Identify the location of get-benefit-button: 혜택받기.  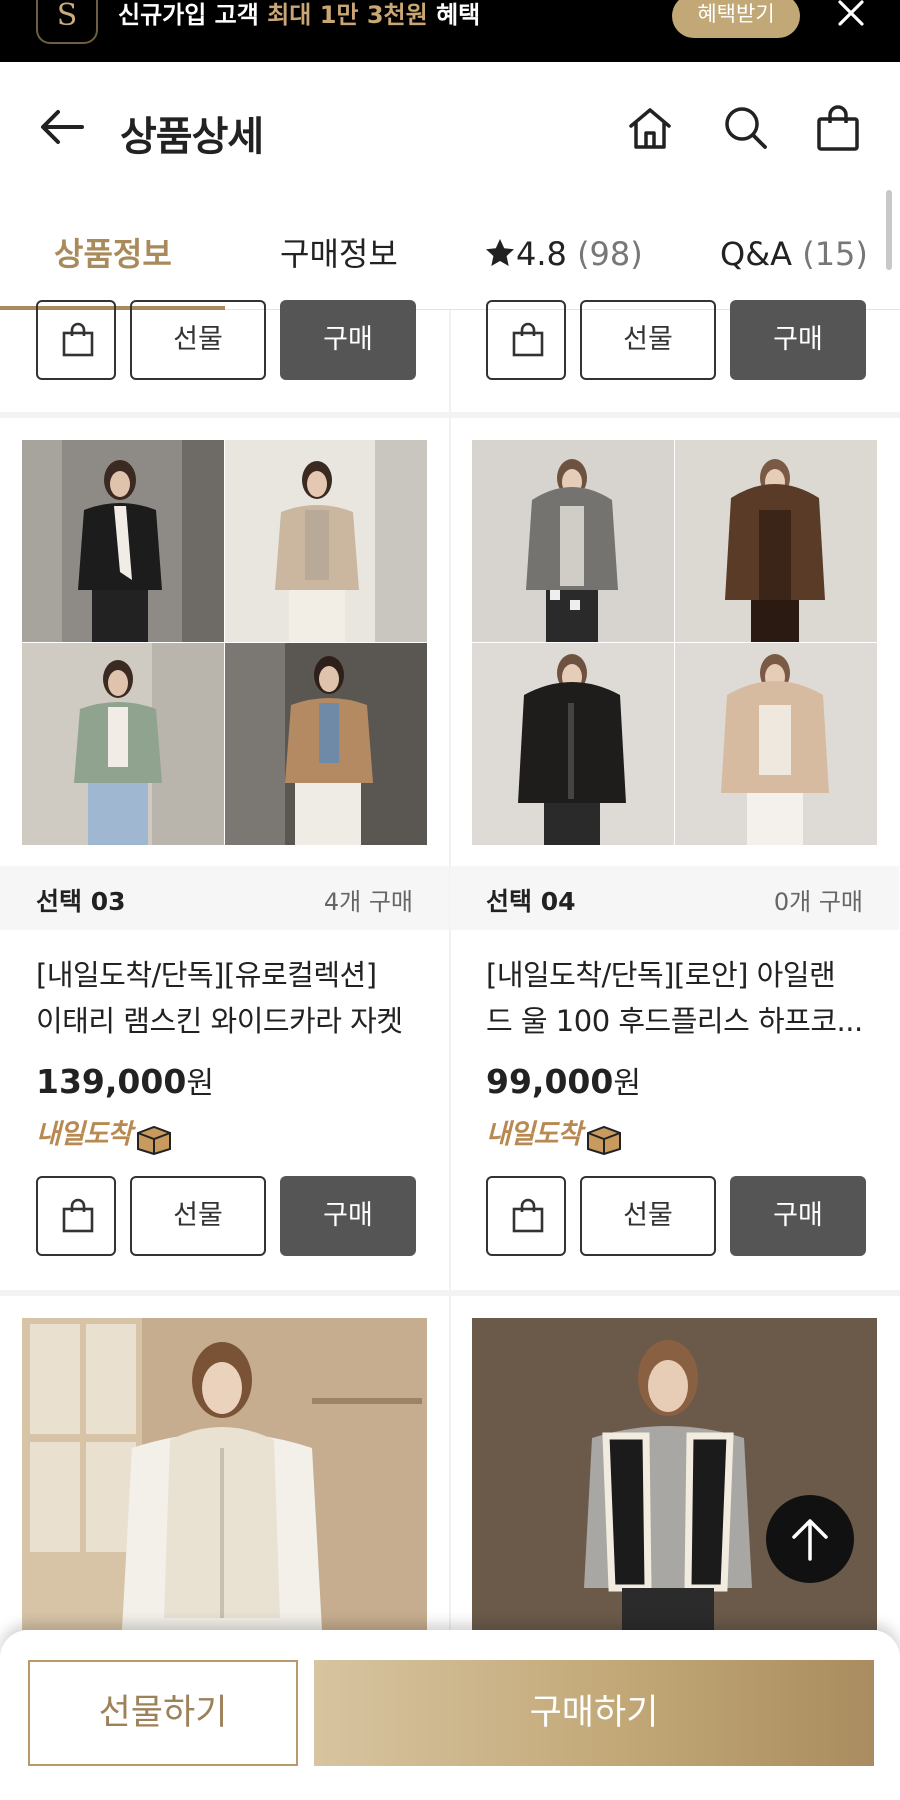
(736, 19).